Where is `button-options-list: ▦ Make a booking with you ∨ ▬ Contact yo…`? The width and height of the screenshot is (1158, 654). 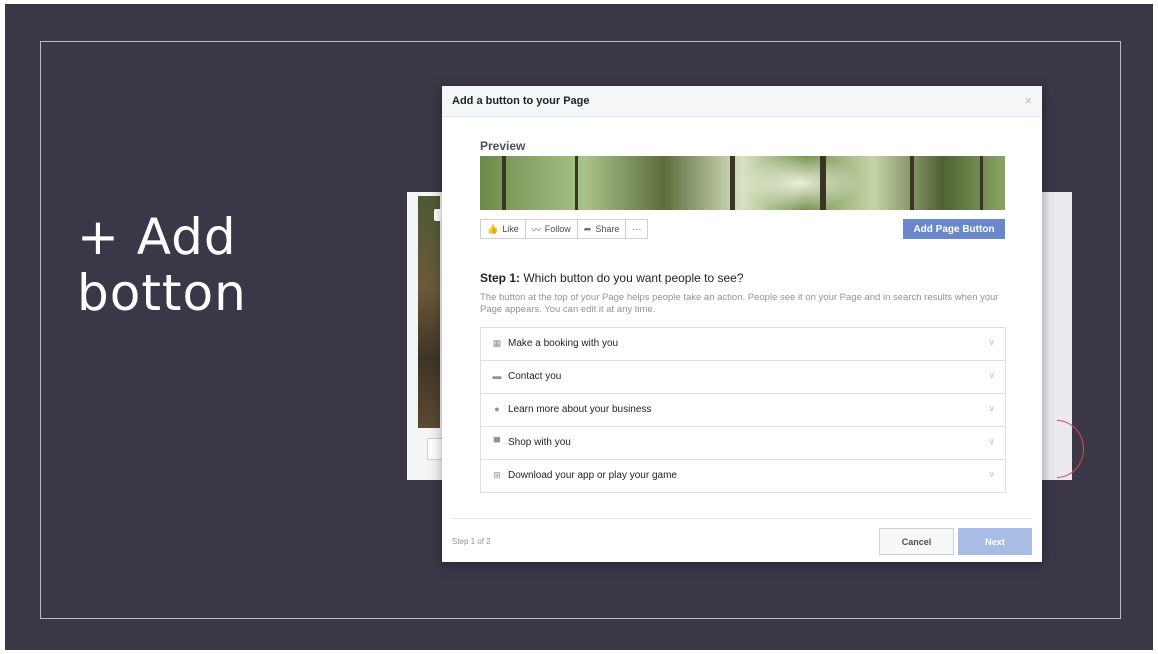
button-options-list: ▦ Make a booking with you ∨ ▬ Contact yo… is located at coordinates (743, 410).